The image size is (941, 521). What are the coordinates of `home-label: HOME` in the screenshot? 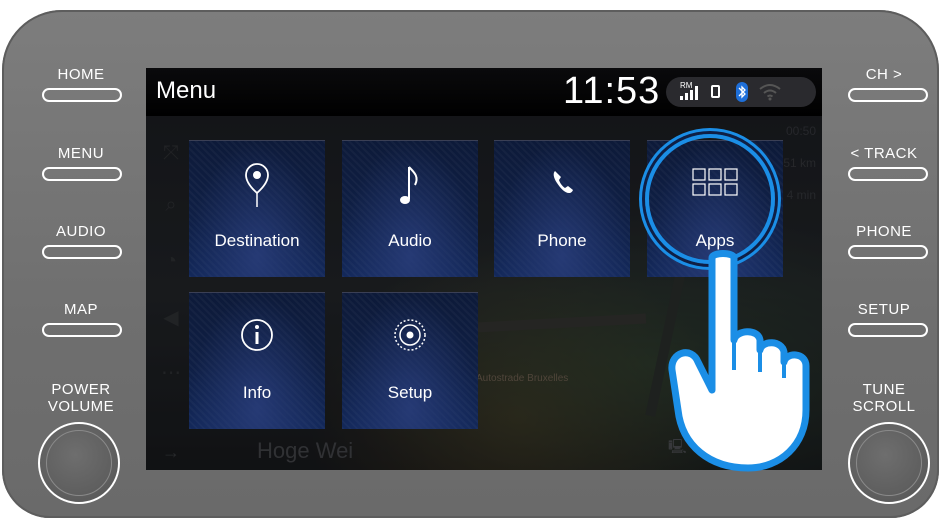 It's located at (81, 74).